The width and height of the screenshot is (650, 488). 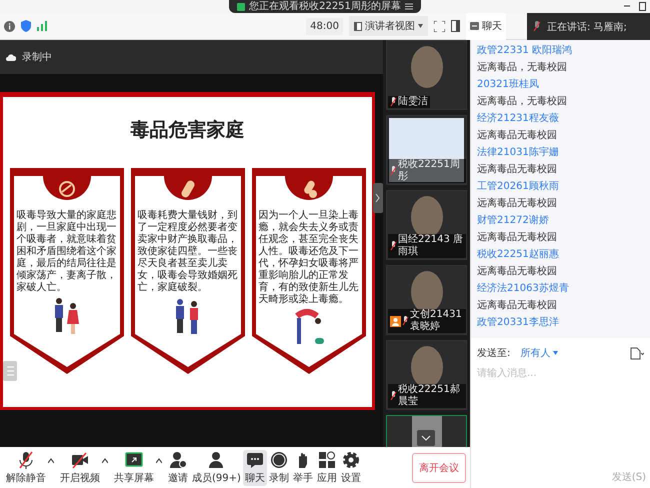 What do you see at coordinates (493, 353) in the screenshot?
I see `send-to-label: 发送至:` at bounding box center [493, 353].